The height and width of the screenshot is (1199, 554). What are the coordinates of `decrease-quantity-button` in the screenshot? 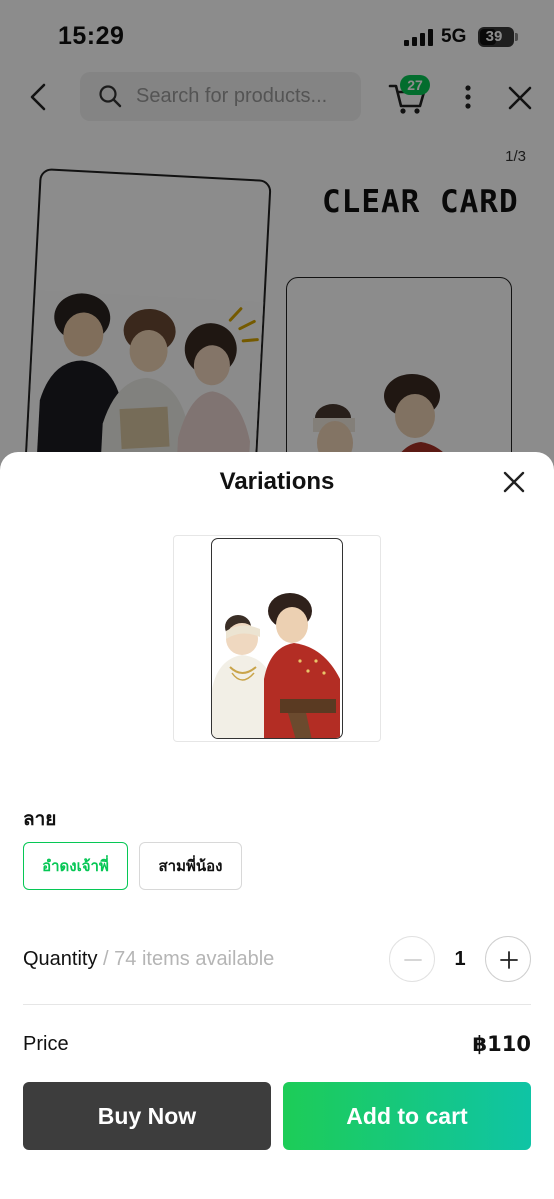 It's located at (412, 959).